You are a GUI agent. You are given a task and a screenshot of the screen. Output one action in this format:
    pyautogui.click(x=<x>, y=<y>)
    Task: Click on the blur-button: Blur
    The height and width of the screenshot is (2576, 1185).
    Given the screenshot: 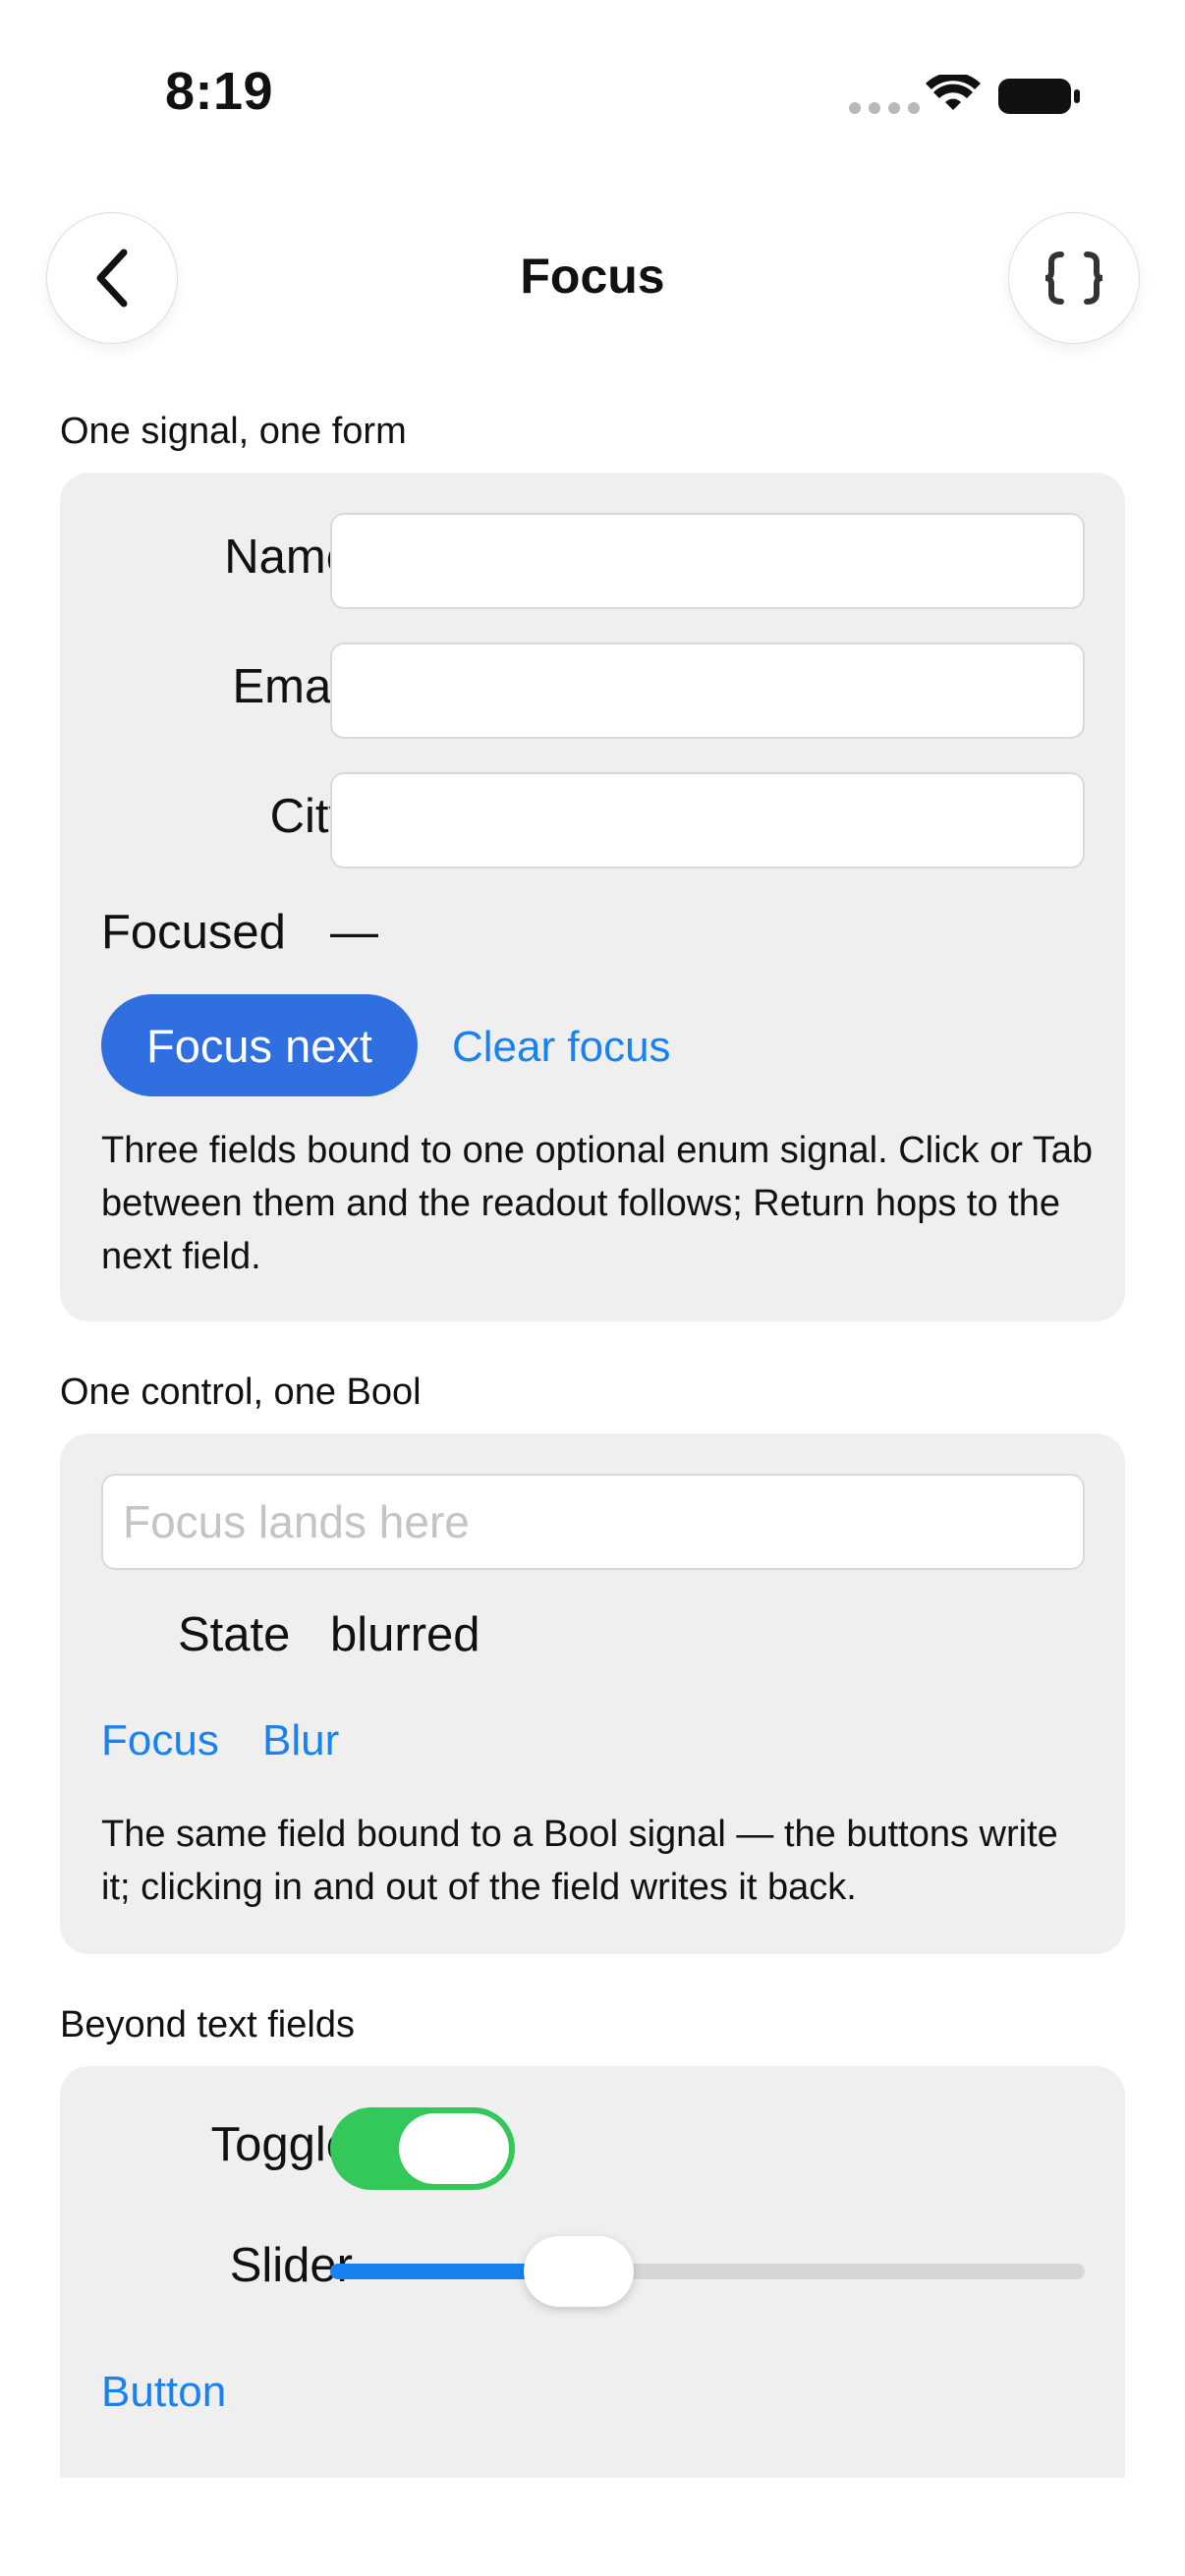 What is the action you would take?
    pyautogui.click(x=301, y=1740)
    